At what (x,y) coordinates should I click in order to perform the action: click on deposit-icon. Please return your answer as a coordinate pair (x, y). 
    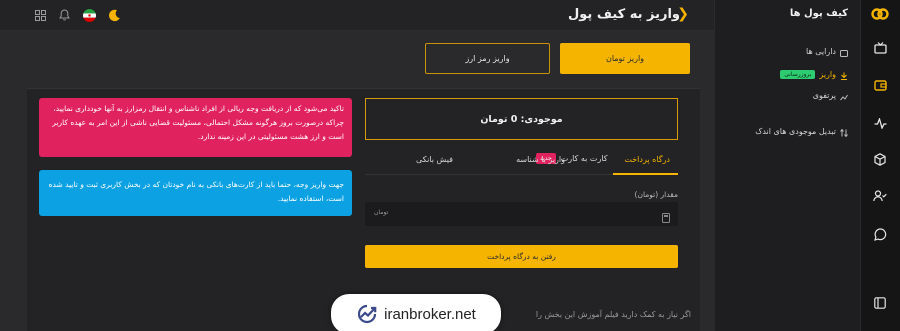
    Looking at the image, I should click on (844, 74).